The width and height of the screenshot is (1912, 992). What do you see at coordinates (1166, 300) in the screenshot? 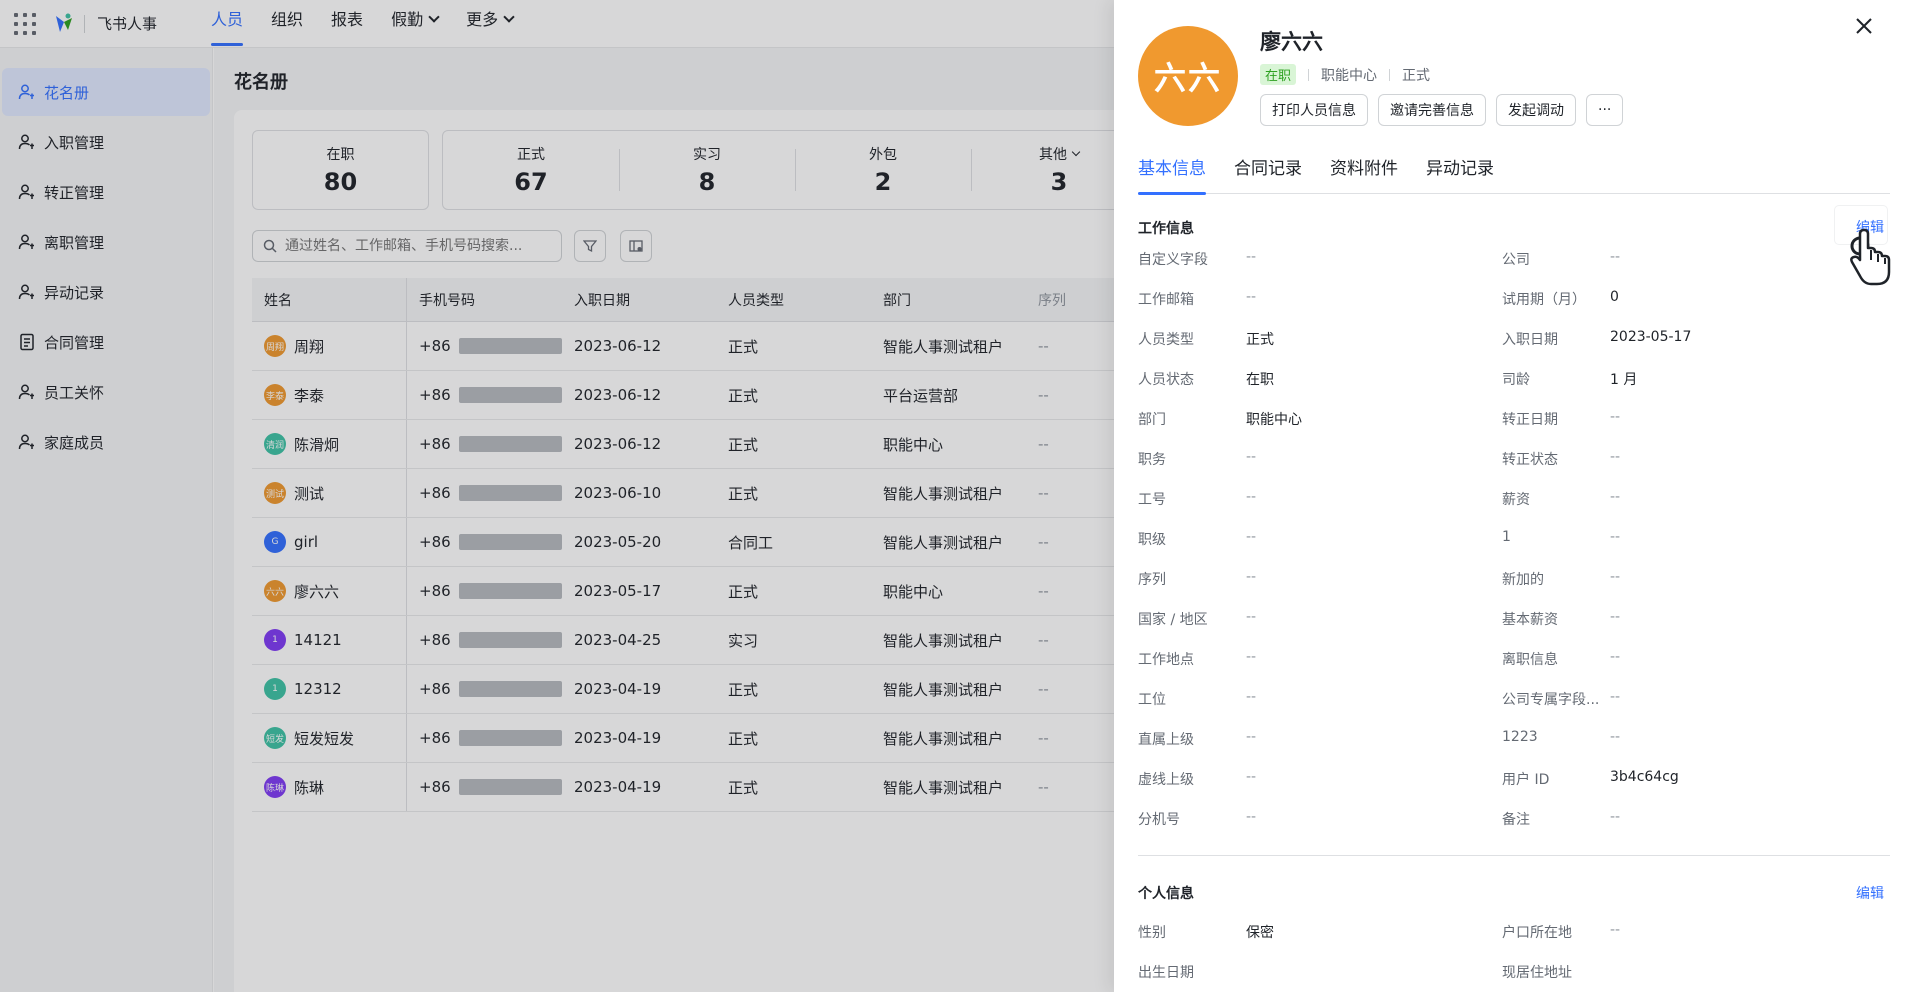
I see `field-label: 工作邮箱` at bounding box center [1166, 300].